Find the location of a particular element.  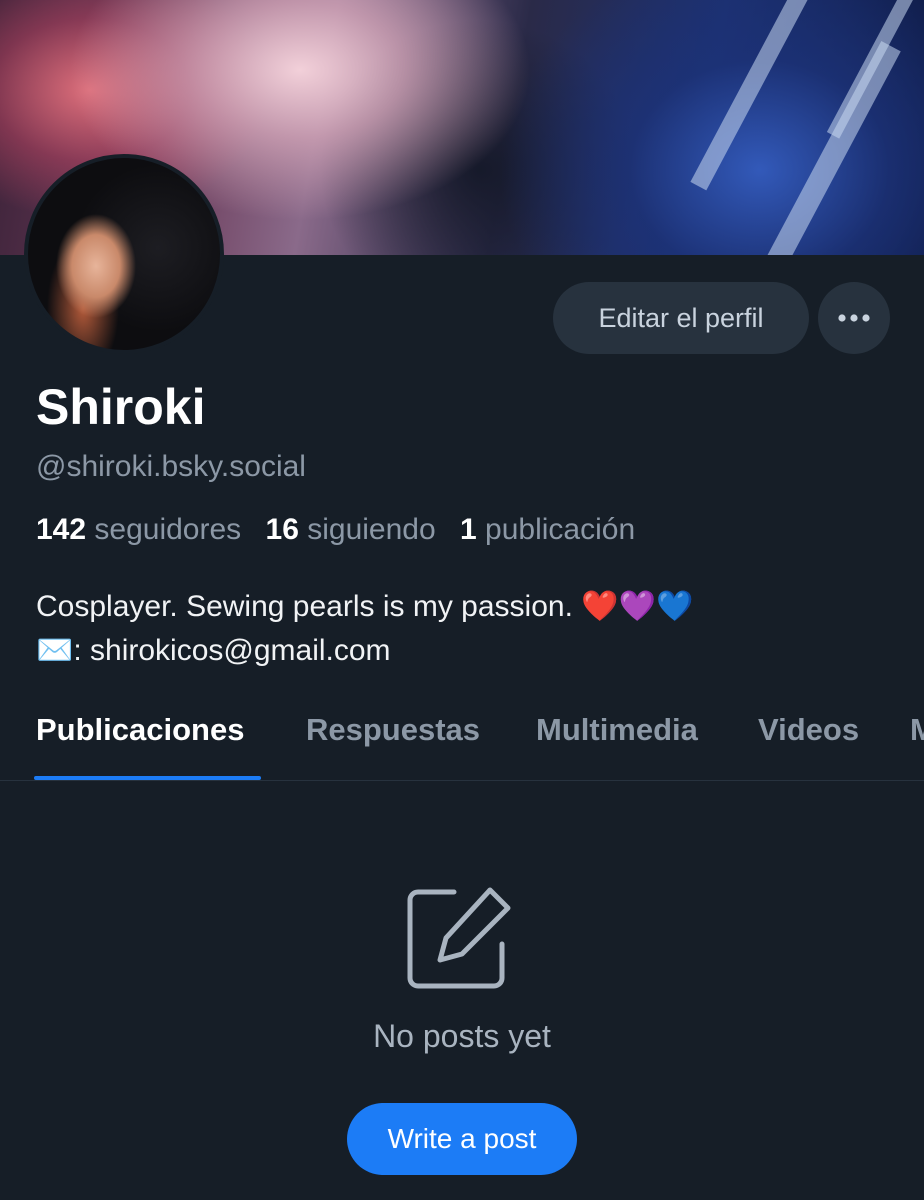

tab-multimedia: Multimedia is located at coordinates (617, 730).